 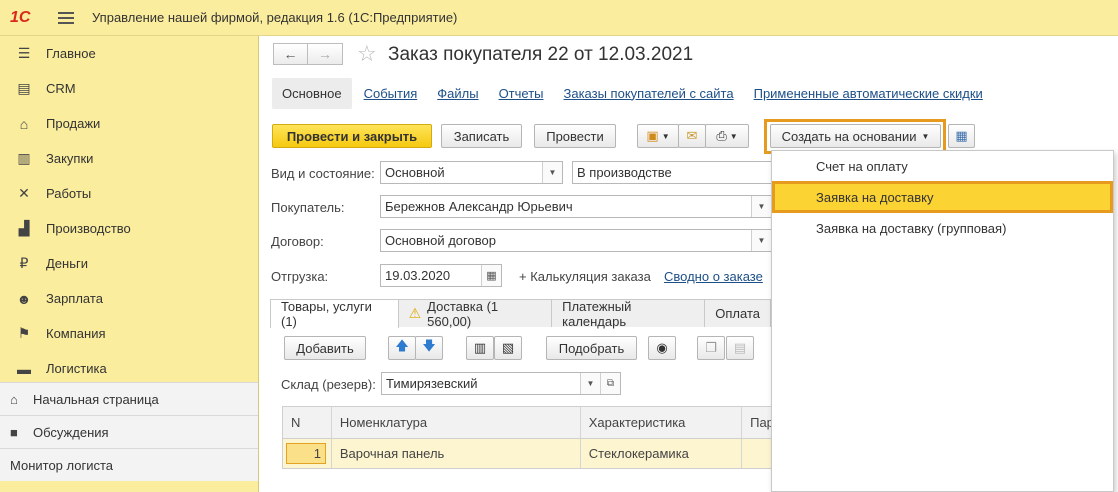 I want to click on tab-reports: Отчеты, so click(x=521, y=93).